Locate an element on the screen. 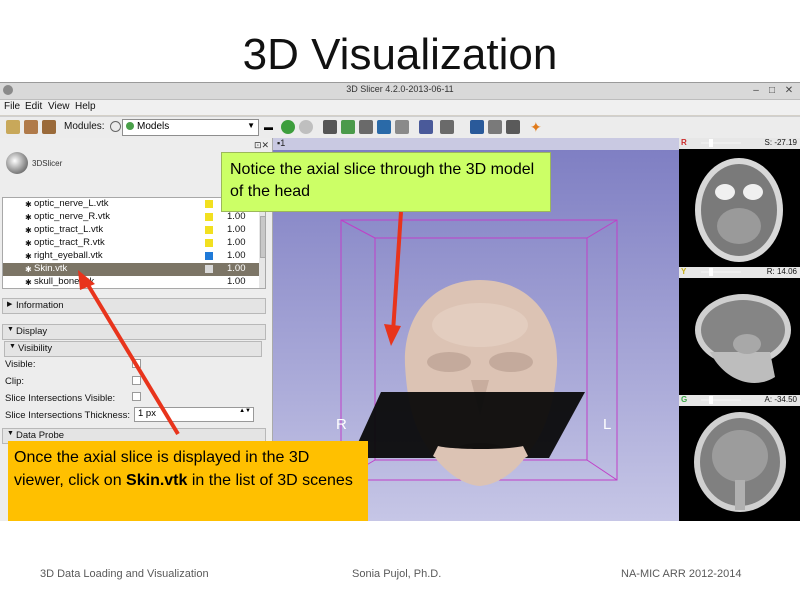 Image resolution: width=800 pixels, height=600 pixels. extension-icon is located at coordinates (513, 127).